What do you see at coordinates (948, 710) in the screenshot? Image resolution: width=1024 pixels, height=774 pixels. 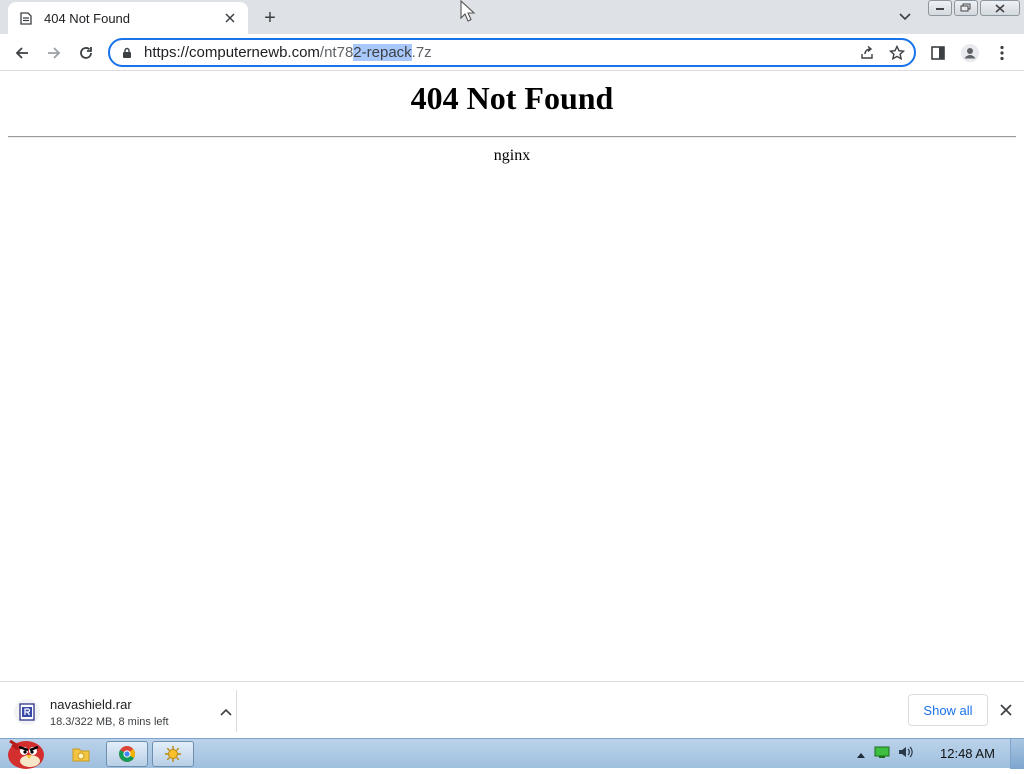 I see `show-all-button: Show all` at bounding box center [948, 710].